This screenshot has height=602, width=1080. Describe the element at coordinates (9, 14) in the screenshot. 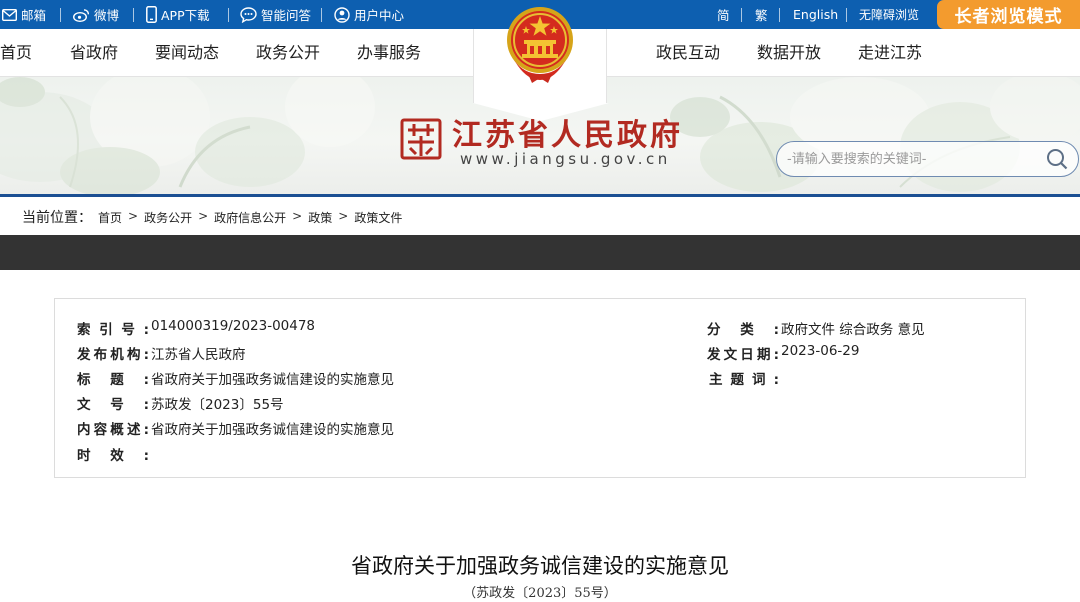

I see `mail-icon` at that location.